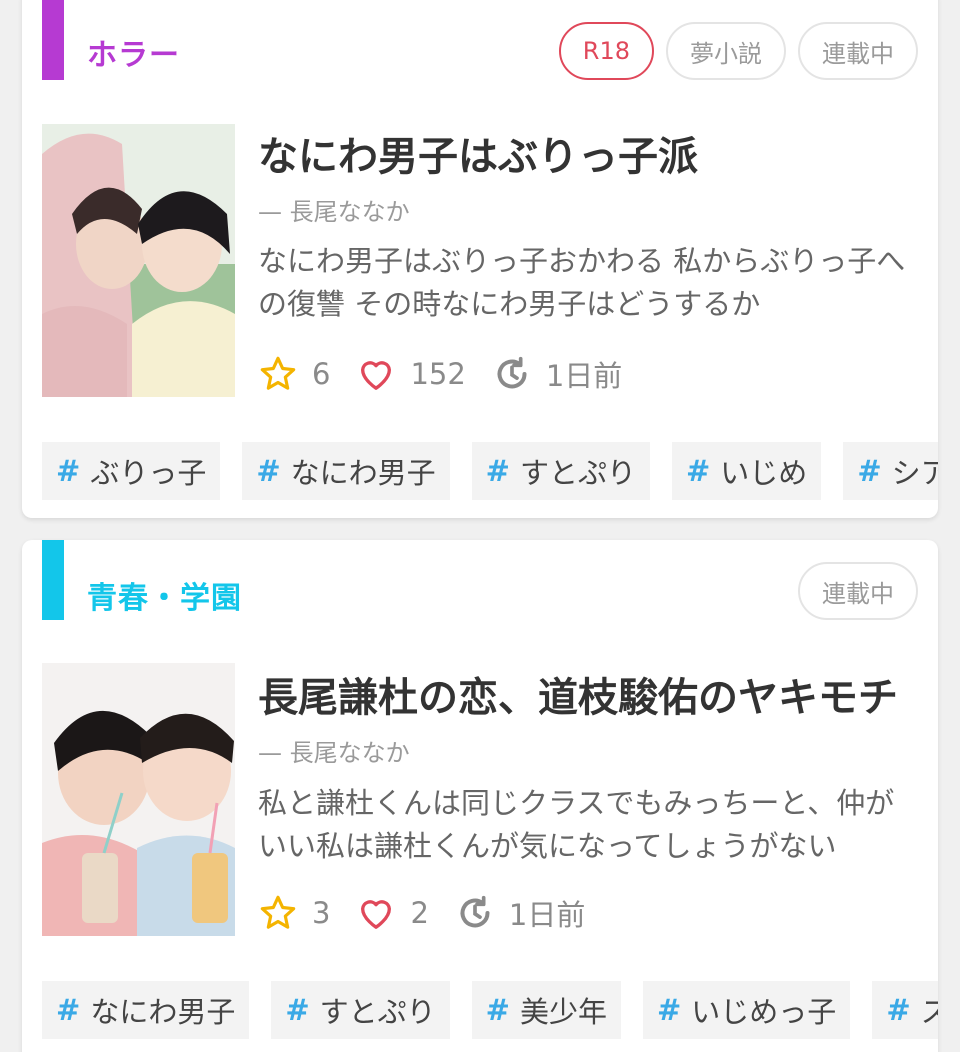 This screenshot has height=1052, width=960. I want to click on badge-list: R18 夢小説 連載中, so click(738, 51).